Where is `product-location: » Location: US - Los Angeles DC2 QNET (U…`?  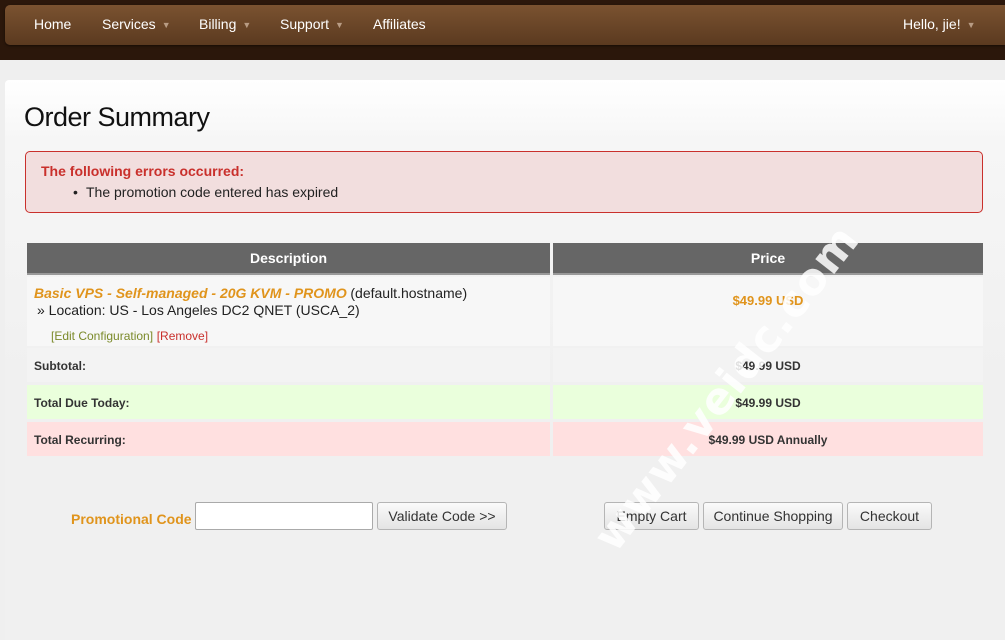 product-location: » Location: US - Los Angeles DC2 QNET (U… is located at coordinates (198, 310).